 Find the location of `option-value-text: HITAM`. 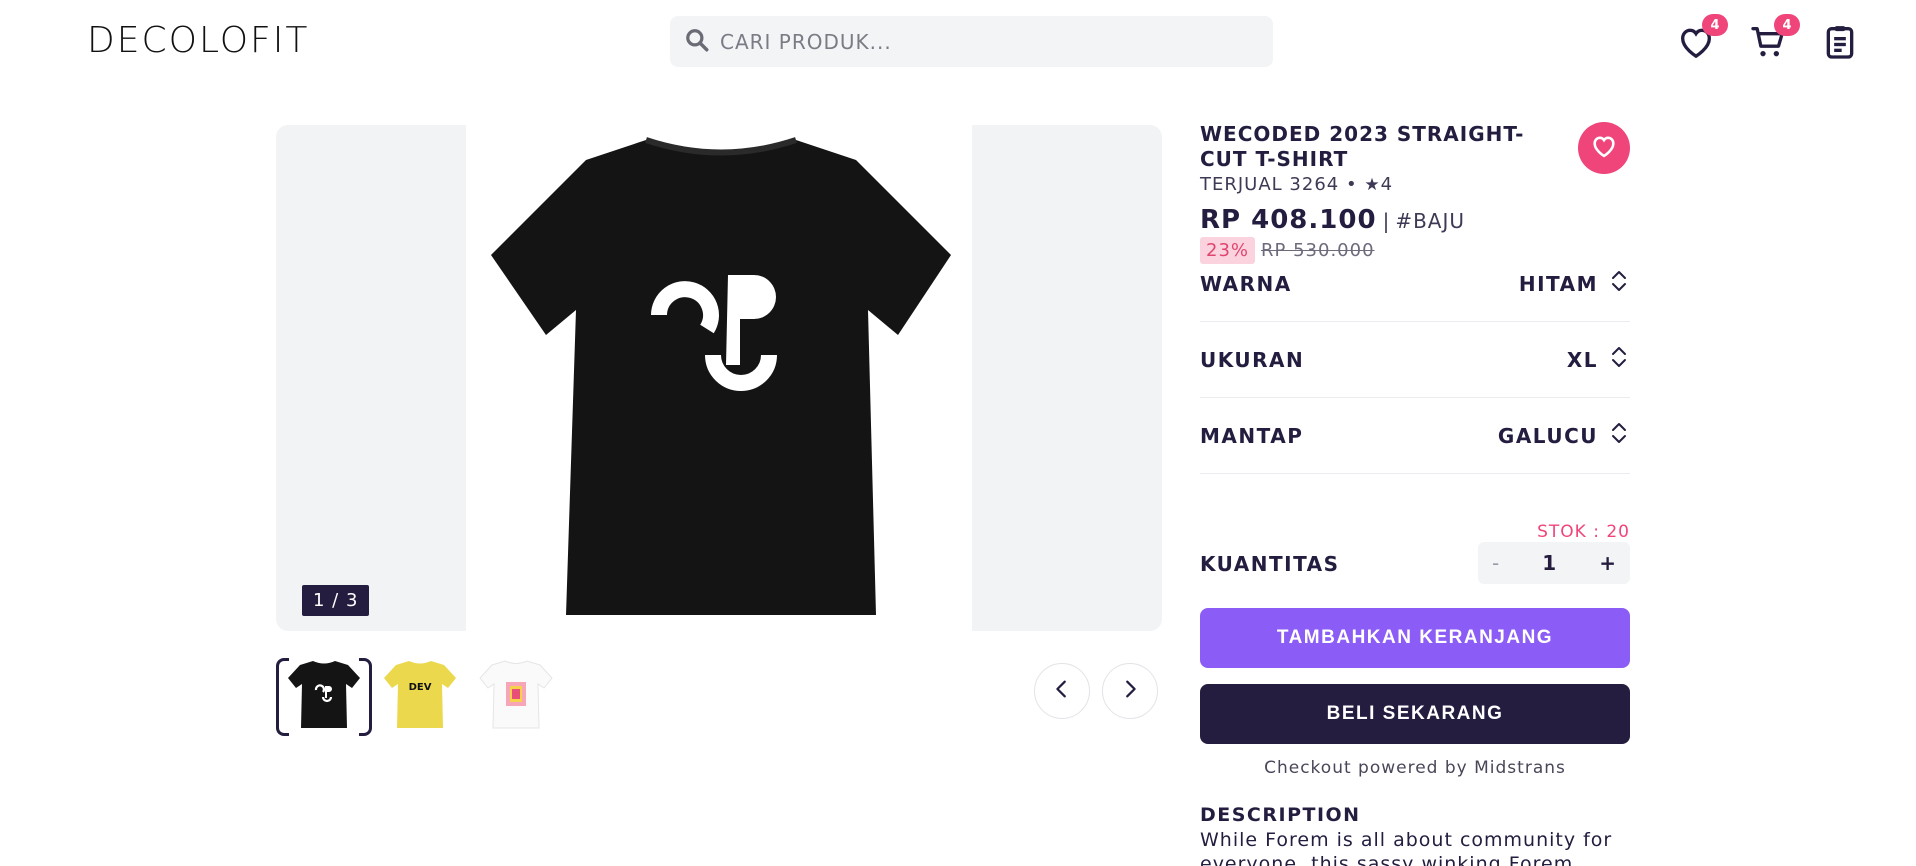

option-value-text: HITAM is located at coordinates (1558, 283).